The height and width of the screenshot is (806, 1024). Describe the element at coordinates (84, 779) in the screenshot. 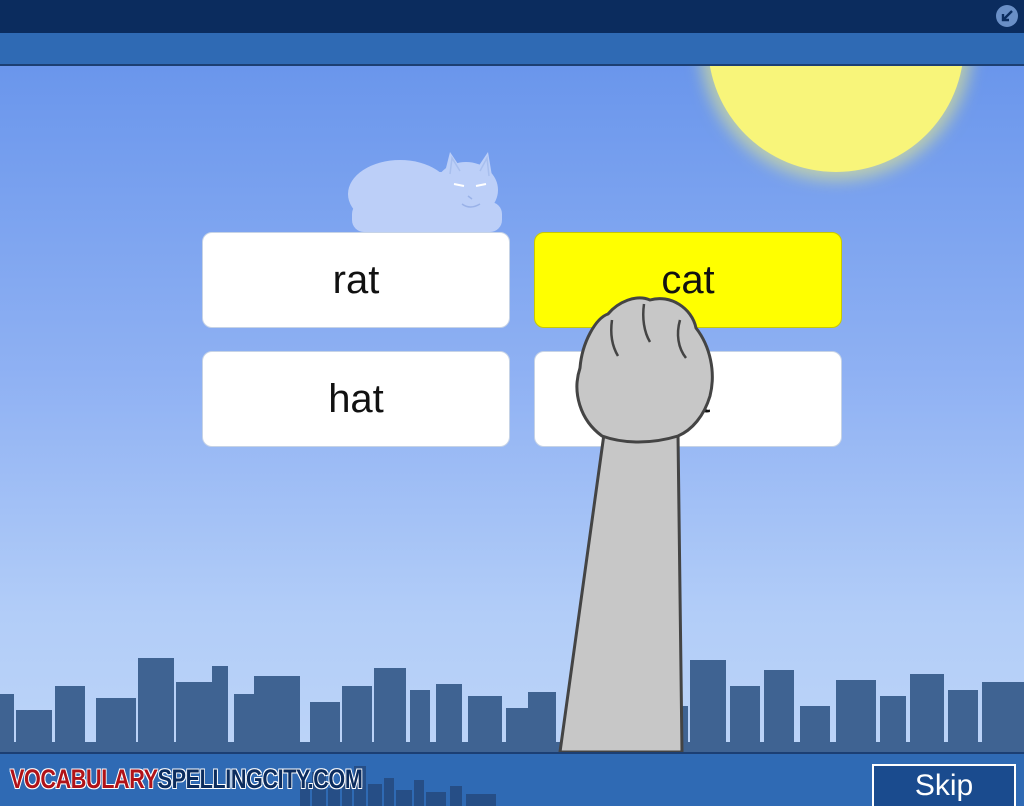

I see `logo-vocabulary-text: VOCABULARY` at that location.